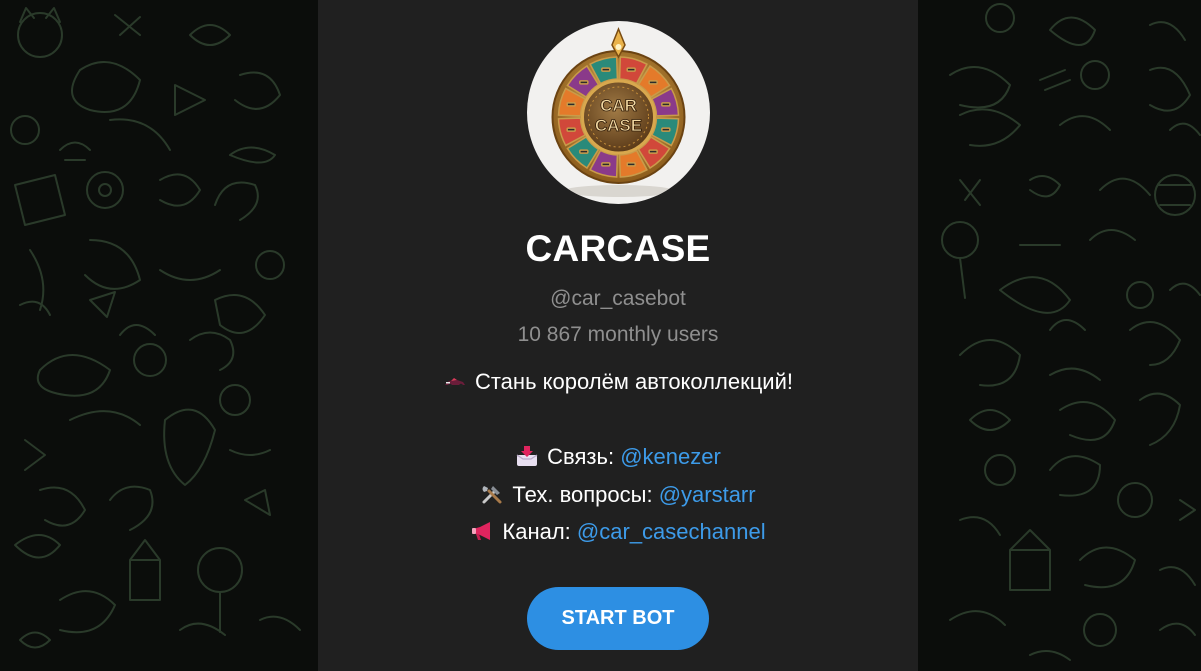 The height and width of the screenshot is (671, 1201). What do you see at coordinates (618, 457) in the screenshot?
I see `contact-line: Связь: @kenezer` at bounding box center [618, 457].